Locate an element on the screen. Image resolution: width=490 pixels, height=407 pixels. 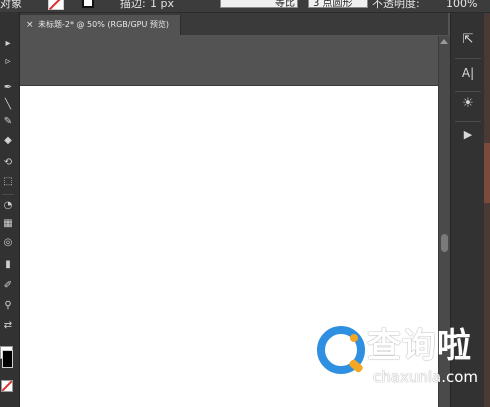
stroke-weight-field: 1 px is located at coordinates (162, 4).